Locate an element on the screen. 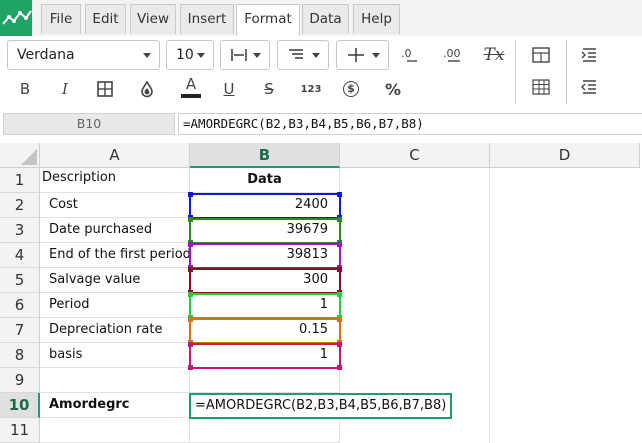  app-logo is located at coordinates (16, 18).